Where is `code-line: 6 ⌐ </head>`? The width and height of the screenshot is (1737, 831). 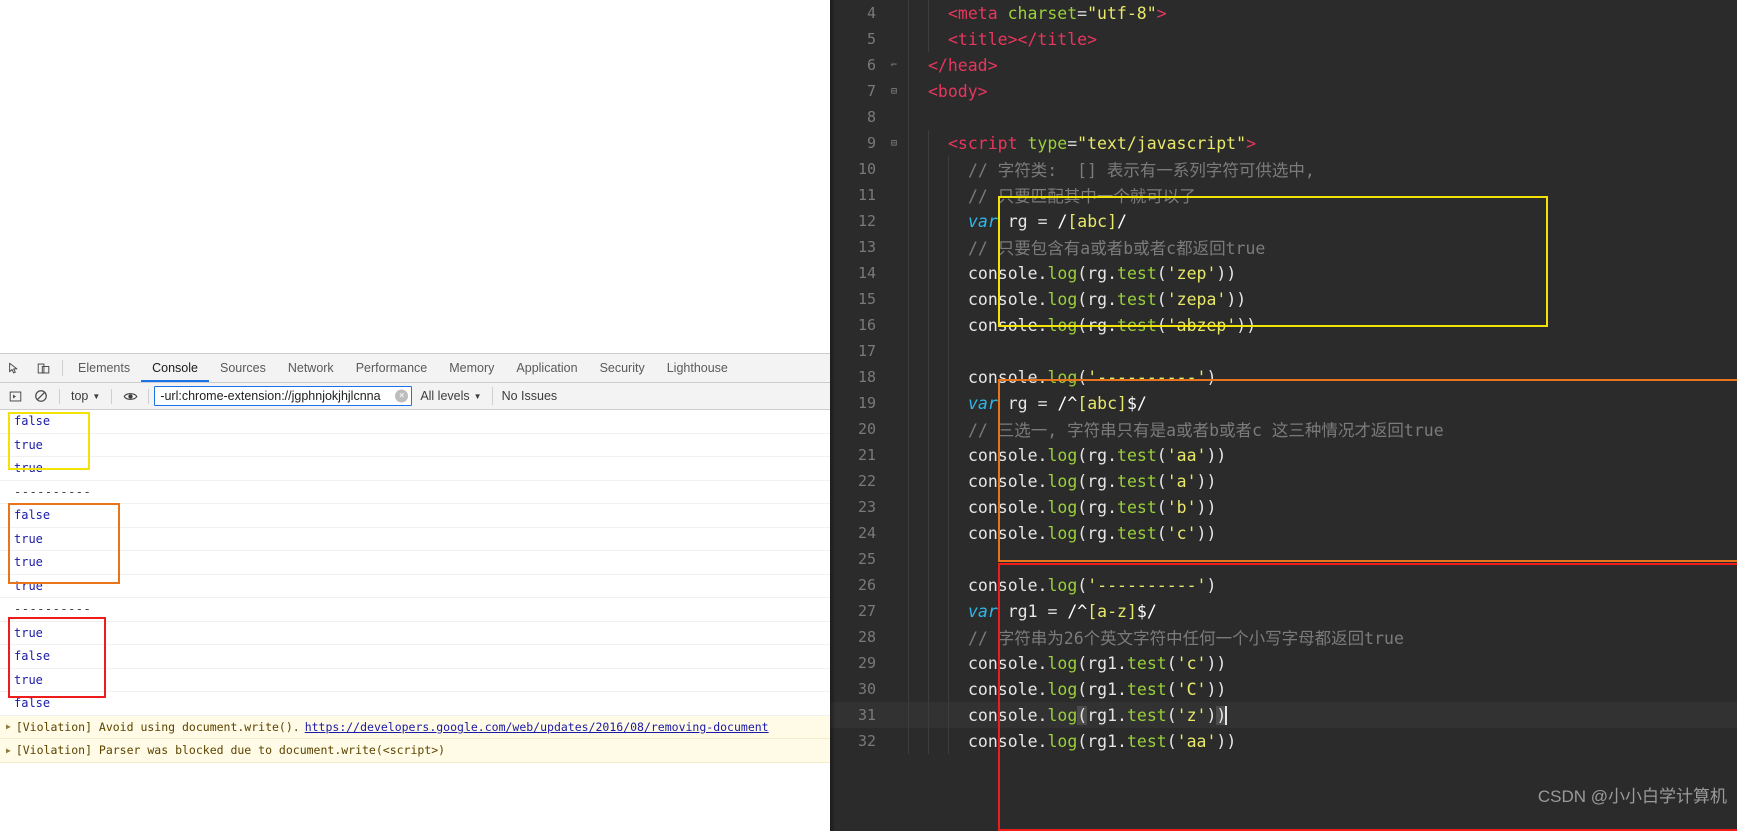
code-line: 6 ⌐ </head> is located at coordinates (1283, 65).